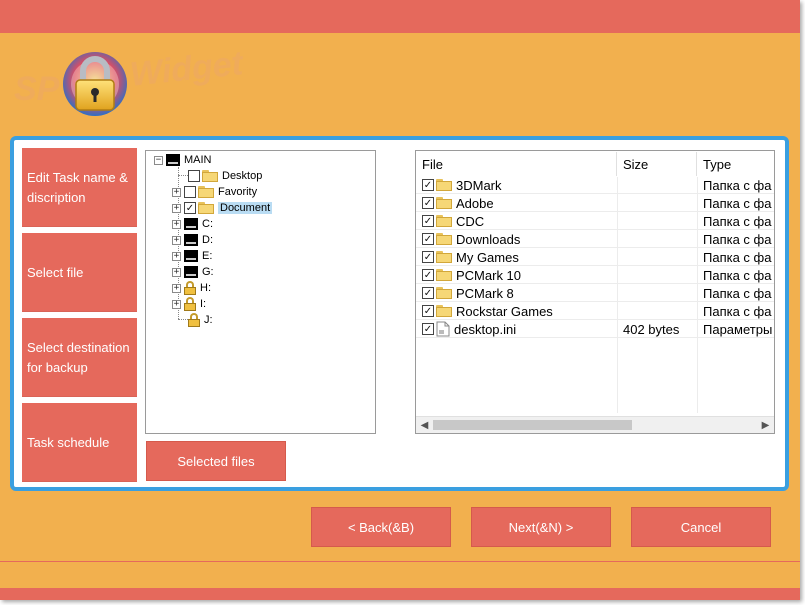 The image size is (805, 605). I want to click on tree-drive-j: J:, so click(200, 320).